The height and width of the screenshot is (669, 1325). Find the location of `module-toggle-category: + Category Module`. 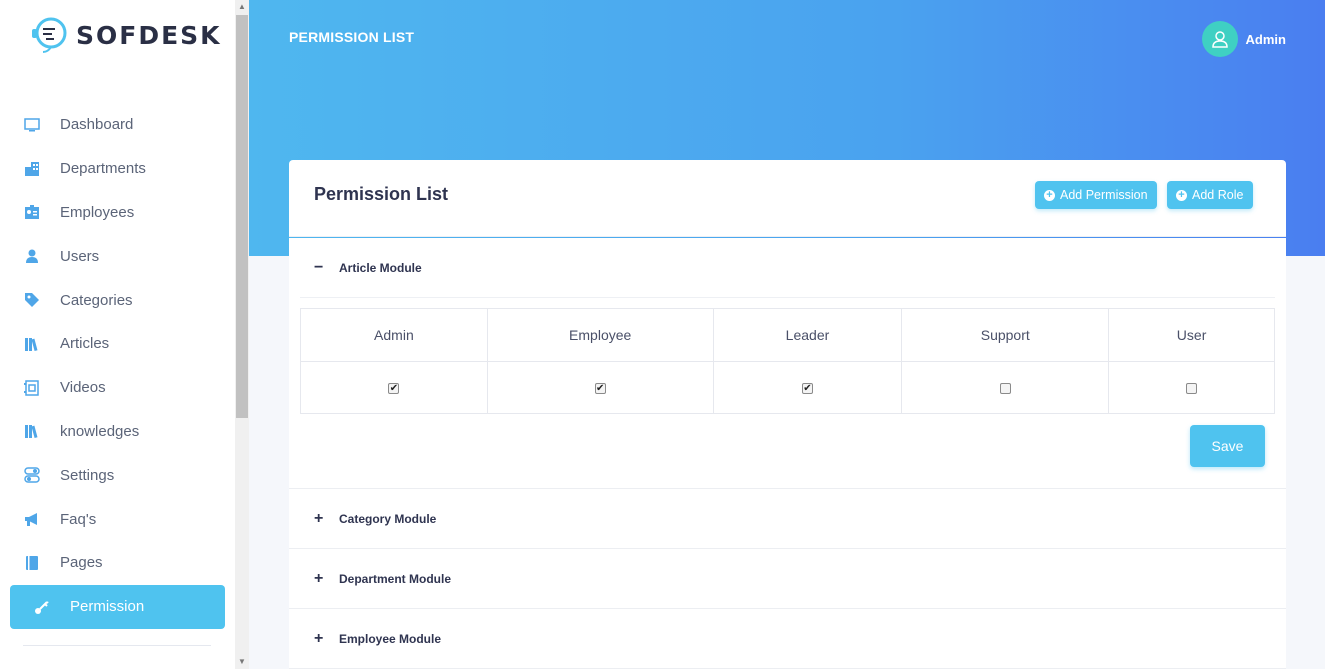

module-toggle-category: + Category Module is located at coordinates (375, 519).